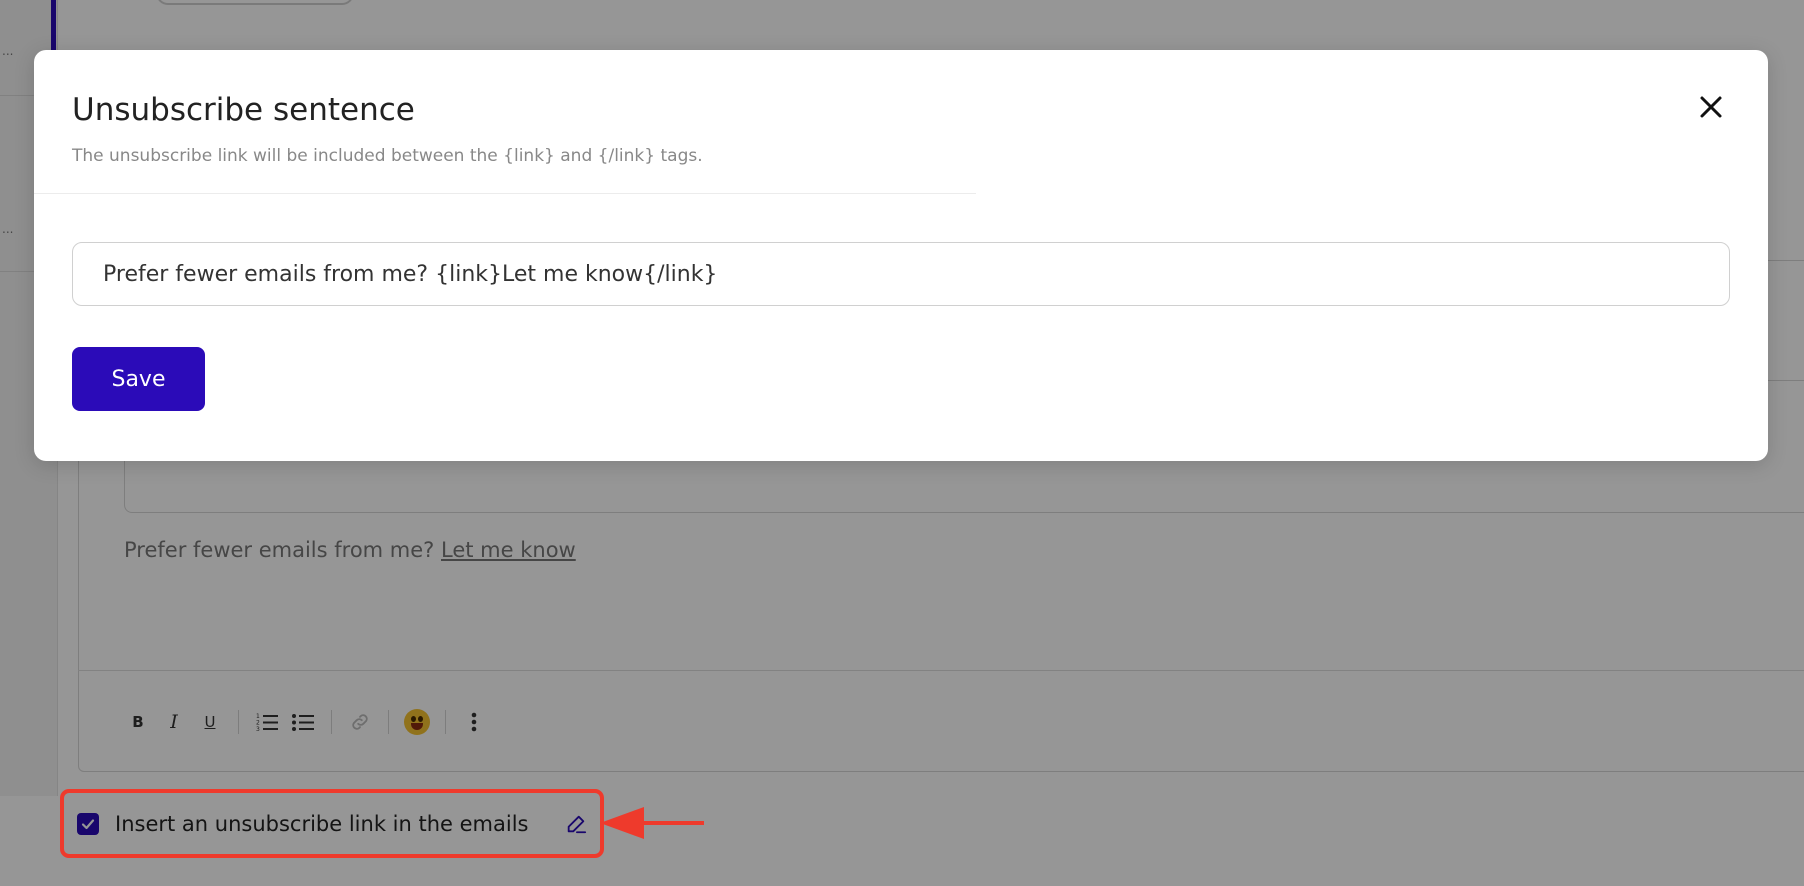 The image size is (1804, 886). Describe the element at coordinates (243, 110) in the screenshot. I see `modal-title: Unsubscribe sentence` at that location.